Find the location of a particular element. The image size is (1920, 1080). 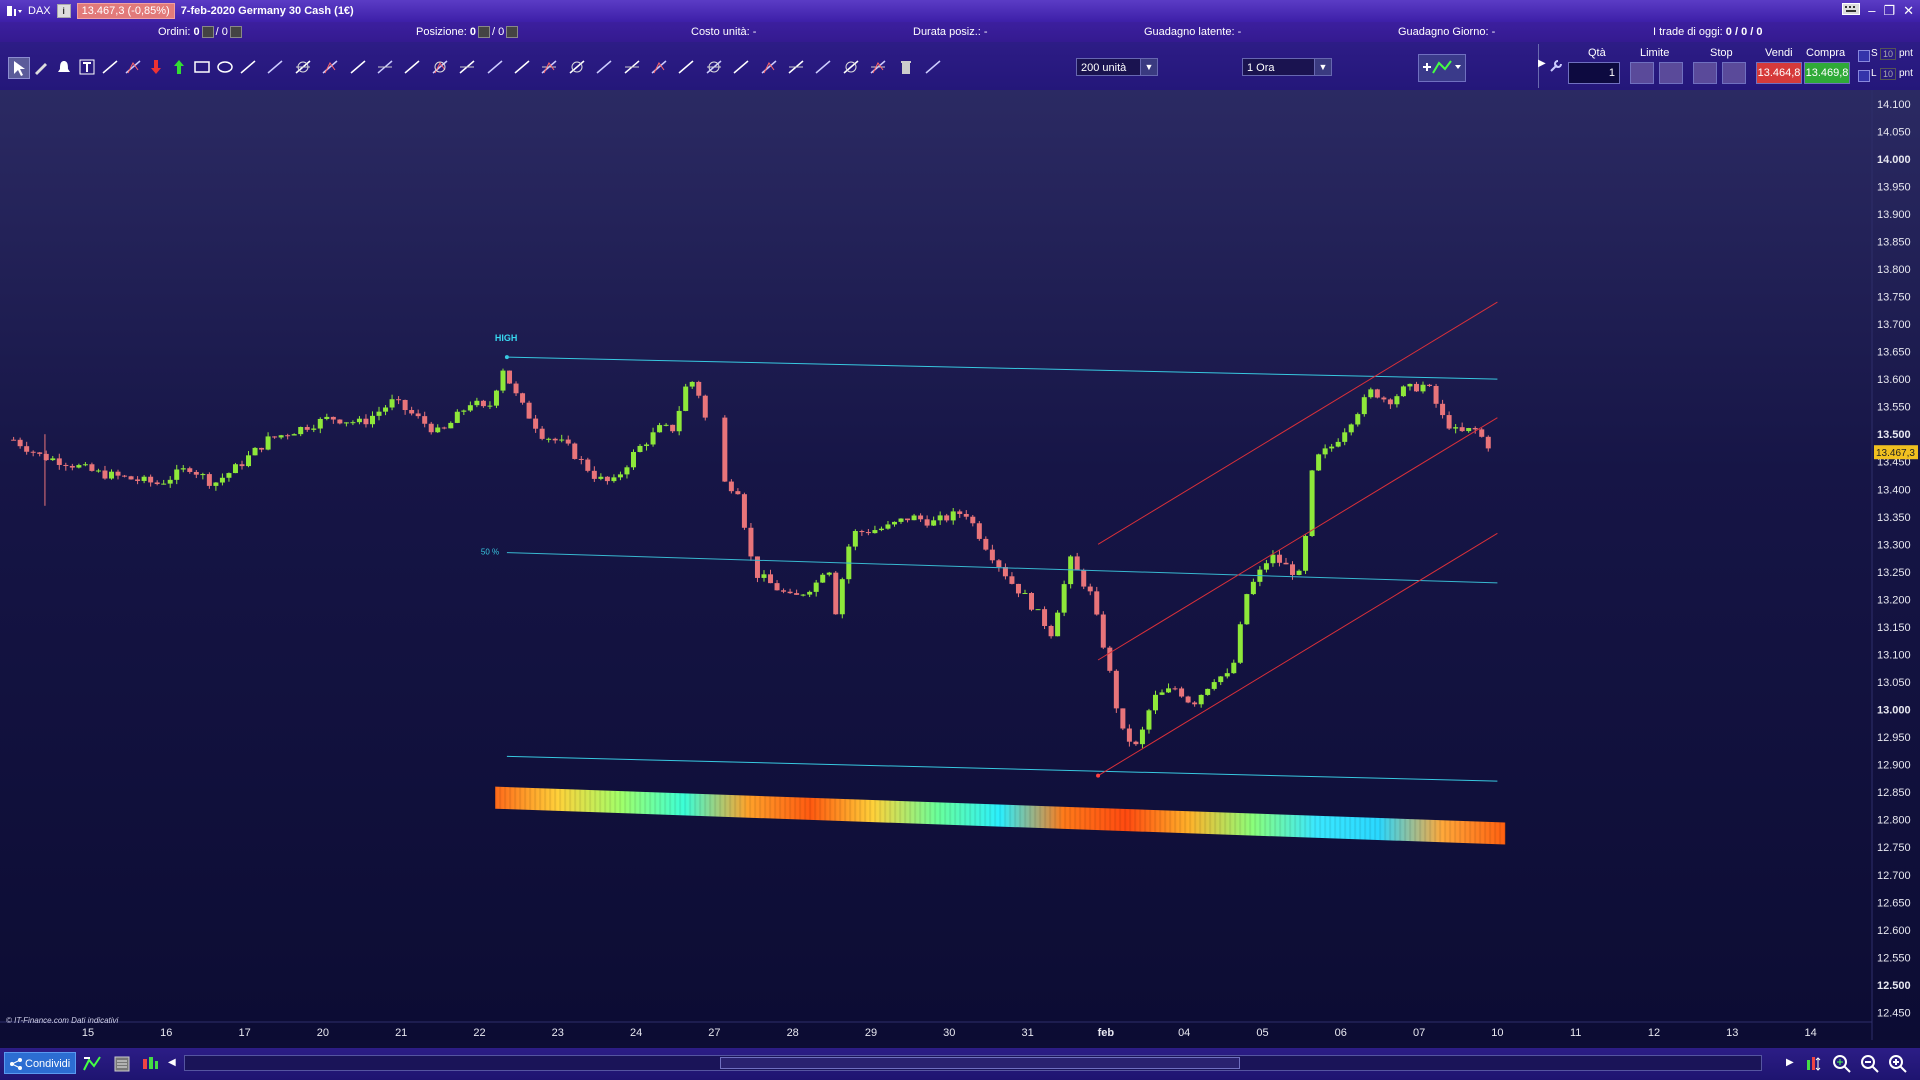

channel-icon is located at coordinates (604, 67).